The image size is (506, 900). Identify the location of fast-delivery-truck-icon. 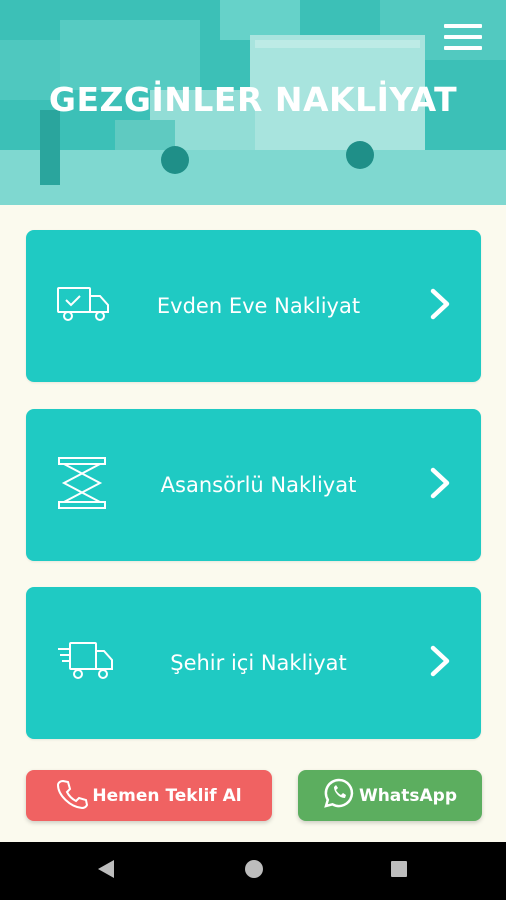
(85, 663).